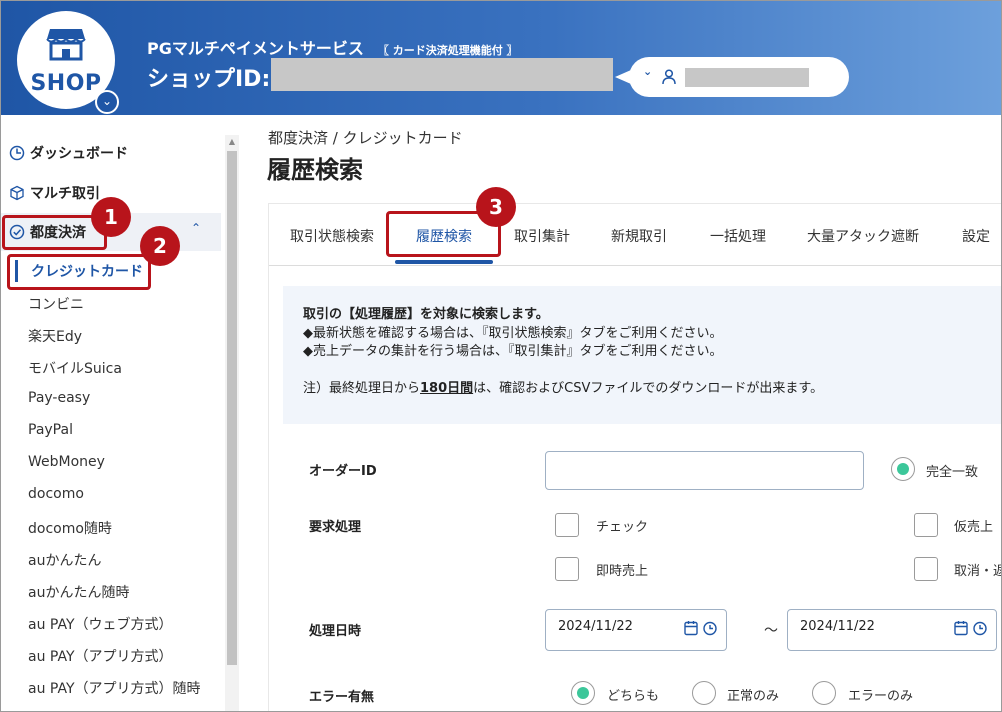 The image size is (1002, 712). Describe the element at coordinates (79, 154) in the screenshot. I see `sidebar-item-label: ダッシュボード` at that location.